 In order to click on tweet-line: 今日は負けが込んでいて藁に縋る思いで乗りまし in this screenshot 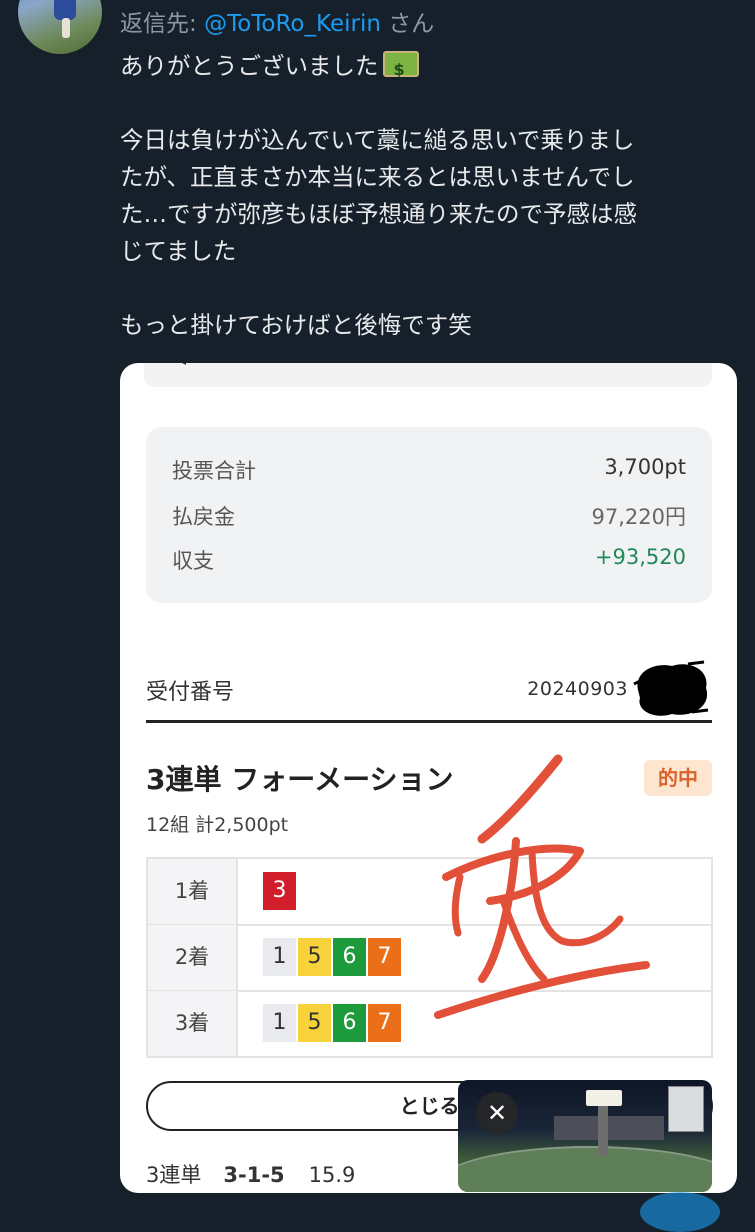, I will do `click(377, 140)`.